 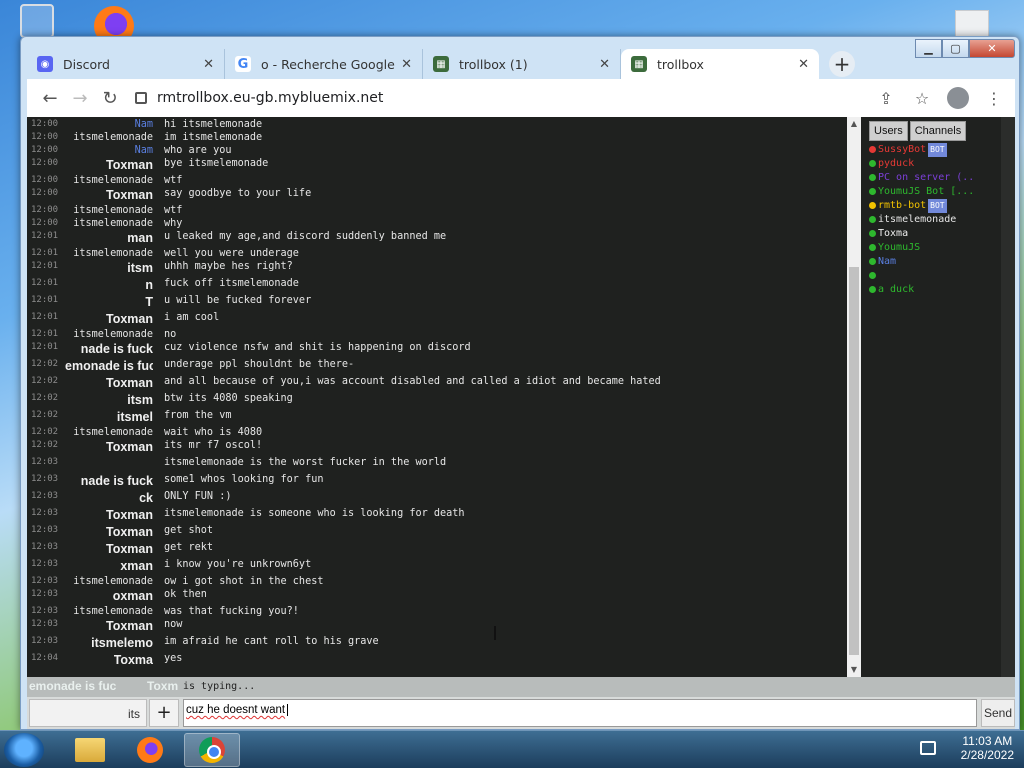 What do you see at coordinates (437, 612) in the screenshot?
I see `chat-message: 12:03 itsmelemonade was that fucking you?!` at bounding box center [437, 612].